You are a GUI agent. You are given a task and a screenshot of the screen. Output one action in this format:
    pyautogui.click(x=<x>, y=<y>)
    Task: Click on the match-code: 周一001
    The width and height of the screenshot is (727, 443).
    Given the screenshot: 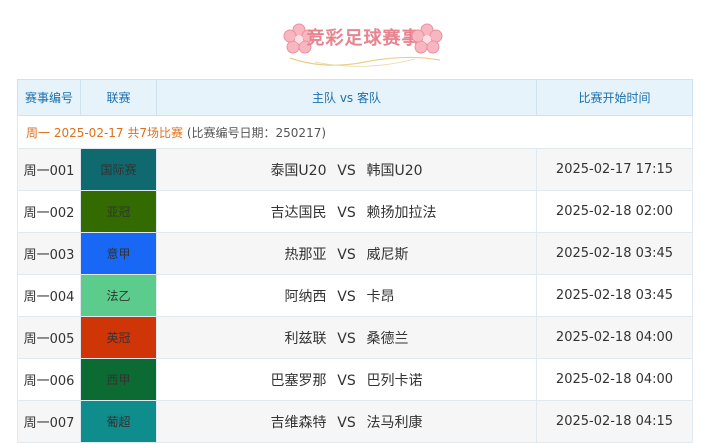 What is the action you would take?
    pyautogui.click(x=49, y=169)
    